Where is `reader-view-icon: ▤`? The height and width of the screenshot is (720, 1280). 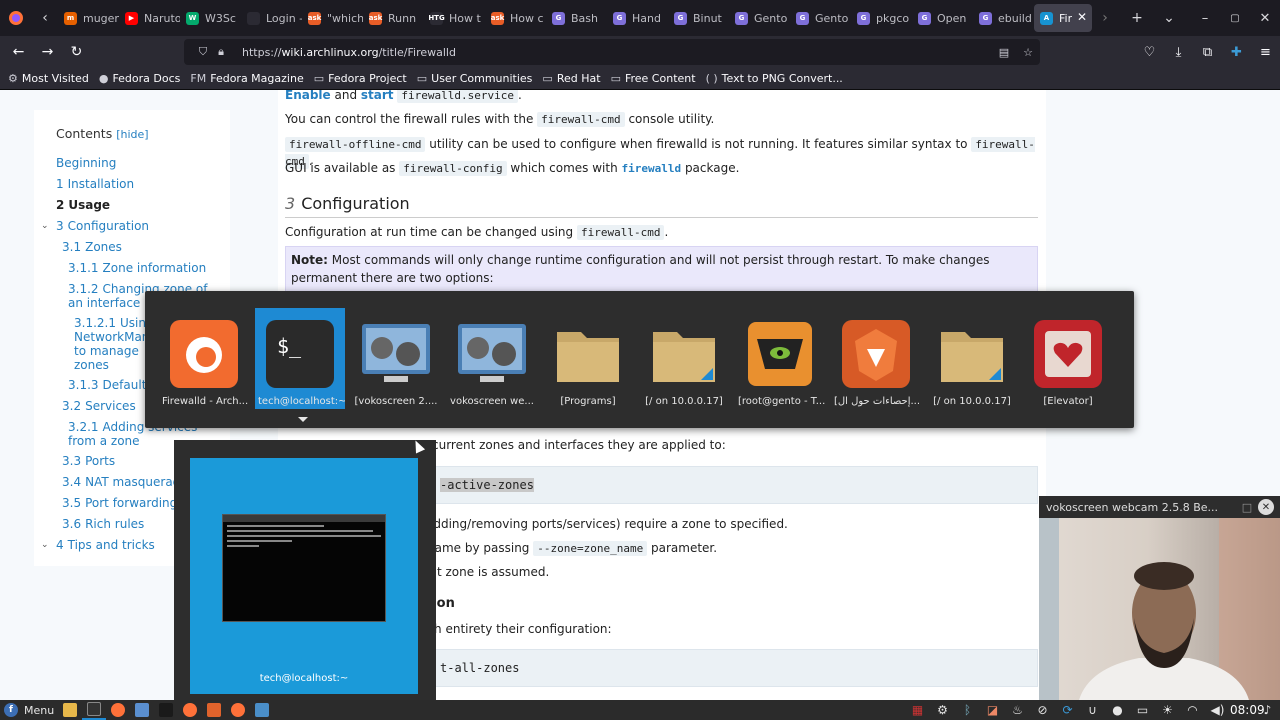
reader-view-icon: ▤ is located at coordinates (1004, 52).